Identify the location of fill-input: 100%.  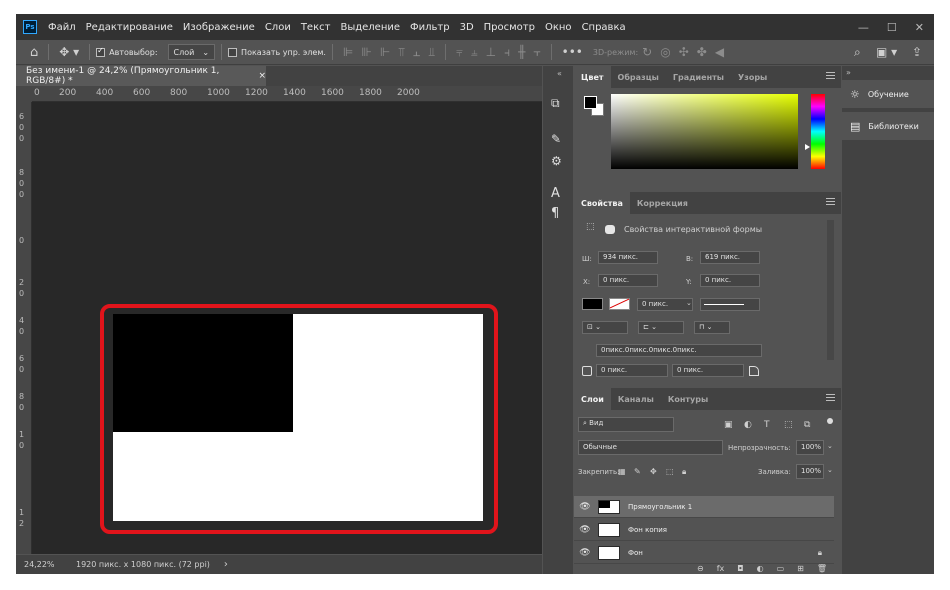
(810, 471).